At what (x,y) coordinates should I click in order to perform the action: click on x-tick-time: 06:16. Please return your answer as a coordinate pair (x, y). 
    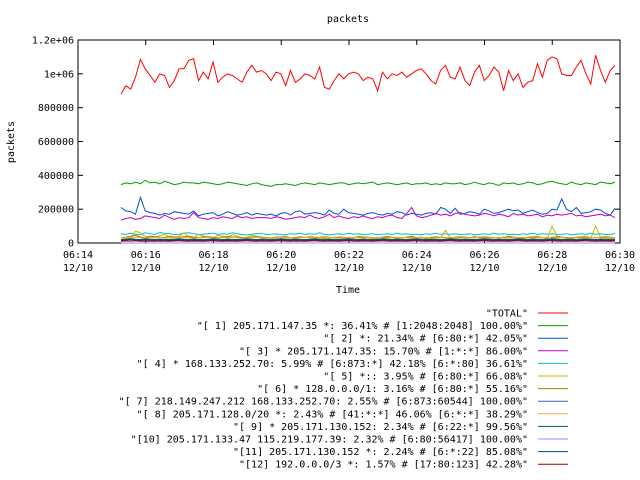
    Looking at the image, I should click on (146, 255).